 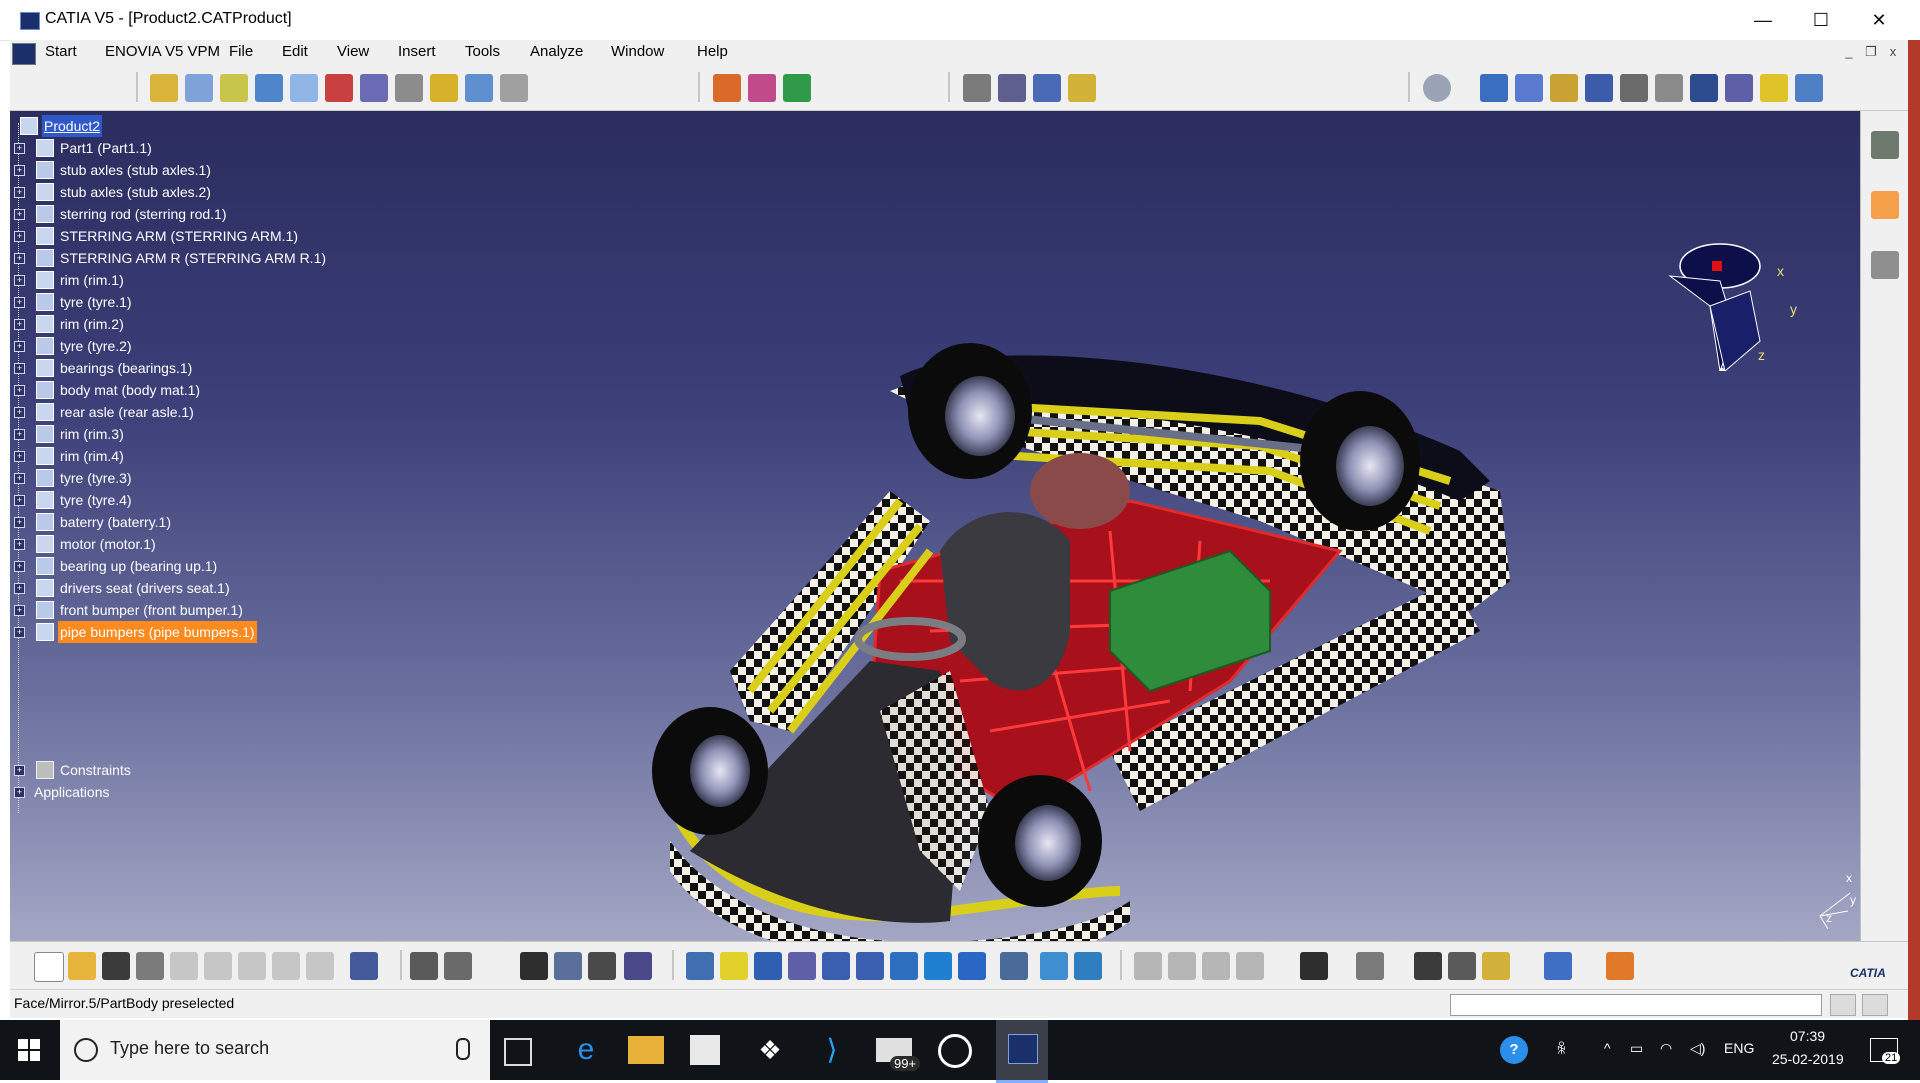 I want to click on save-icon, so click(x=116, y=966).